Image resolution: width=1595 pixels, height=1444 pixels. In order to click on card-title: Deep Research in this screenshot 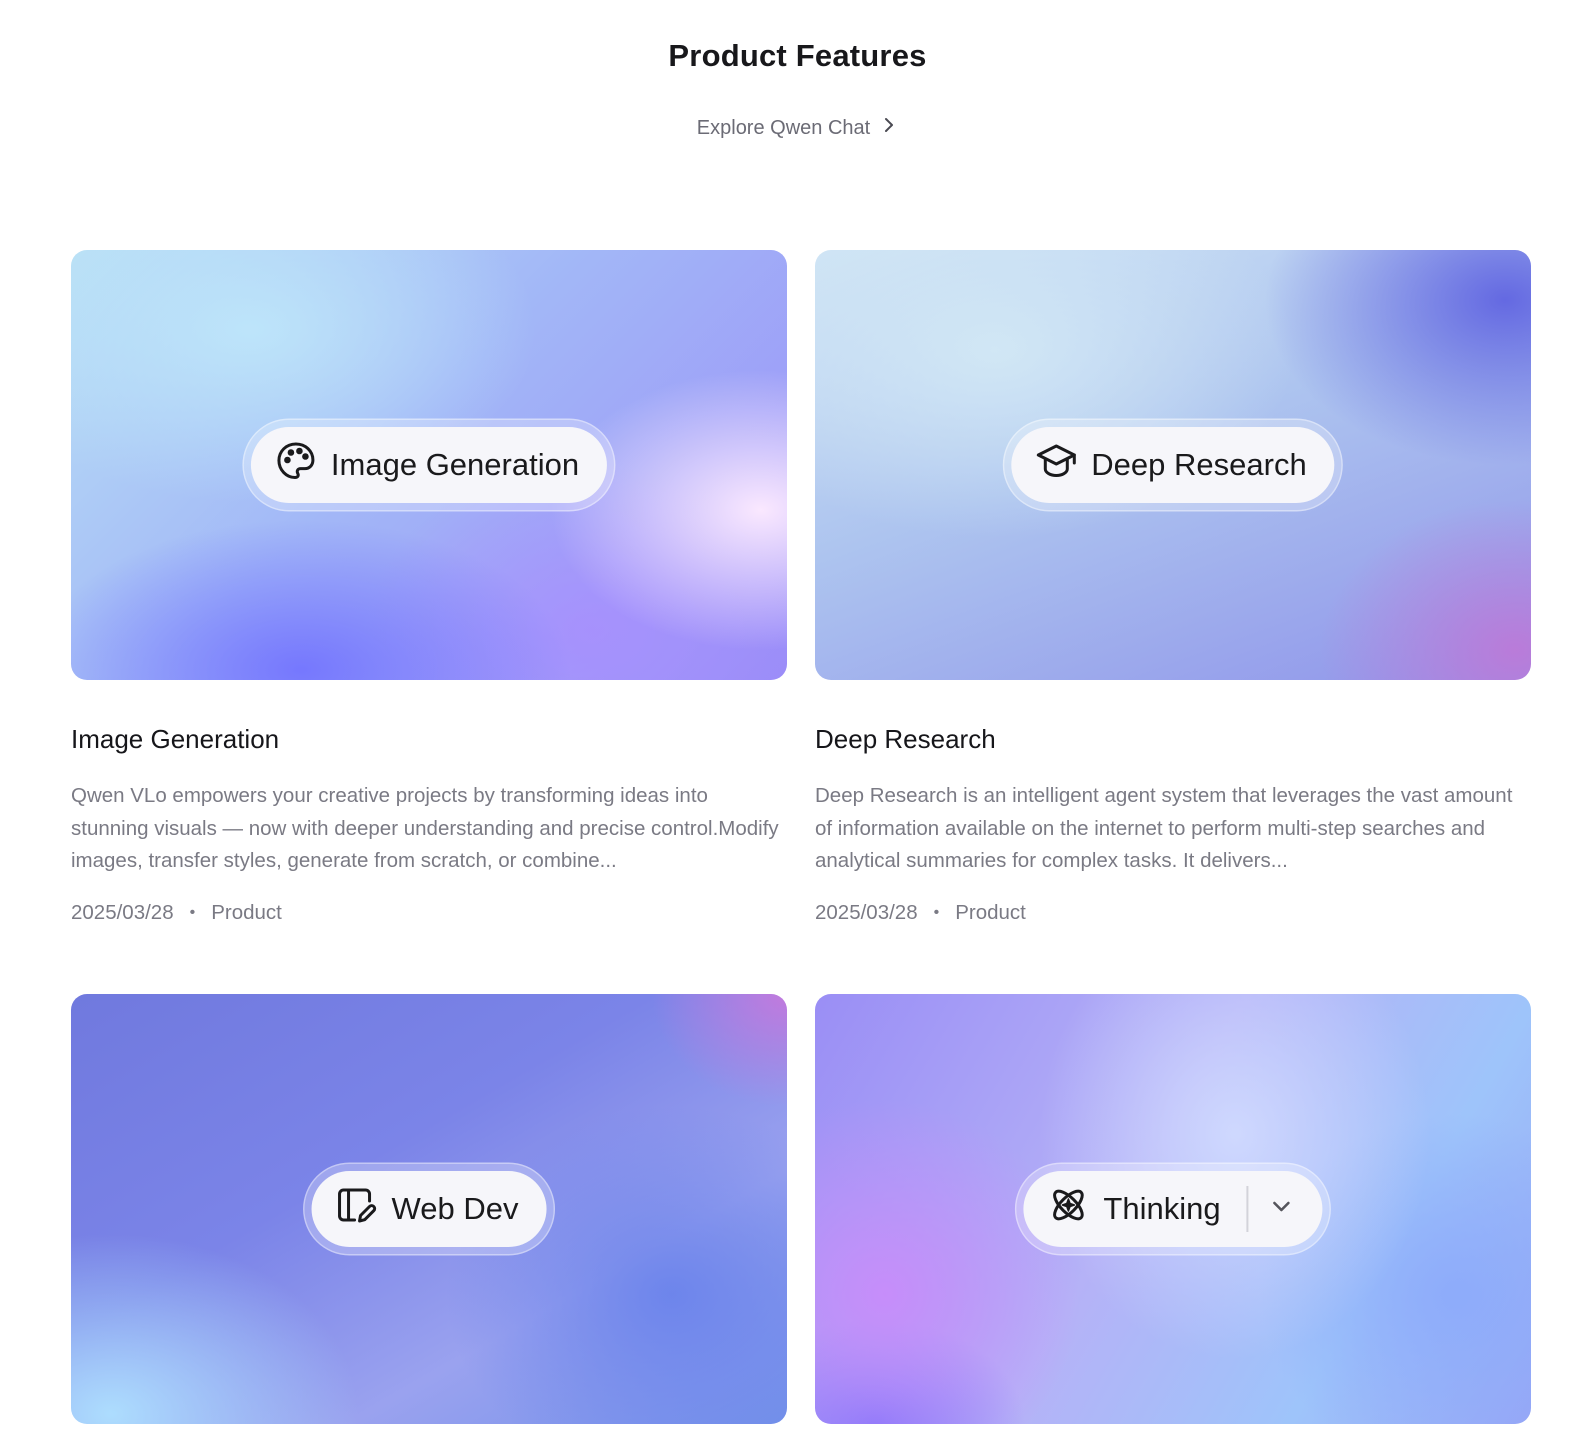, I will do `click(1173, 739)`.